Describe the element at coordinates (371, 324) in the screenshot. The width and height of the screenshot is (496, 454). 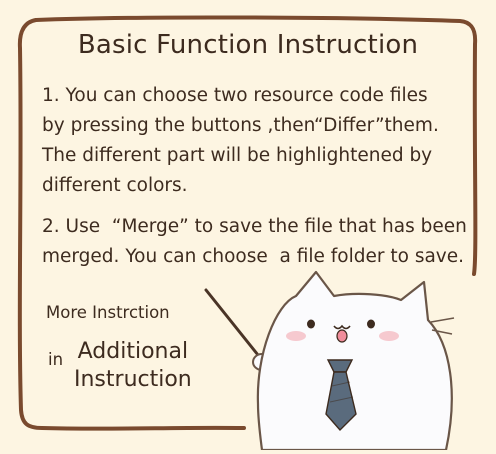
I see `cat-right-eye` at that location.